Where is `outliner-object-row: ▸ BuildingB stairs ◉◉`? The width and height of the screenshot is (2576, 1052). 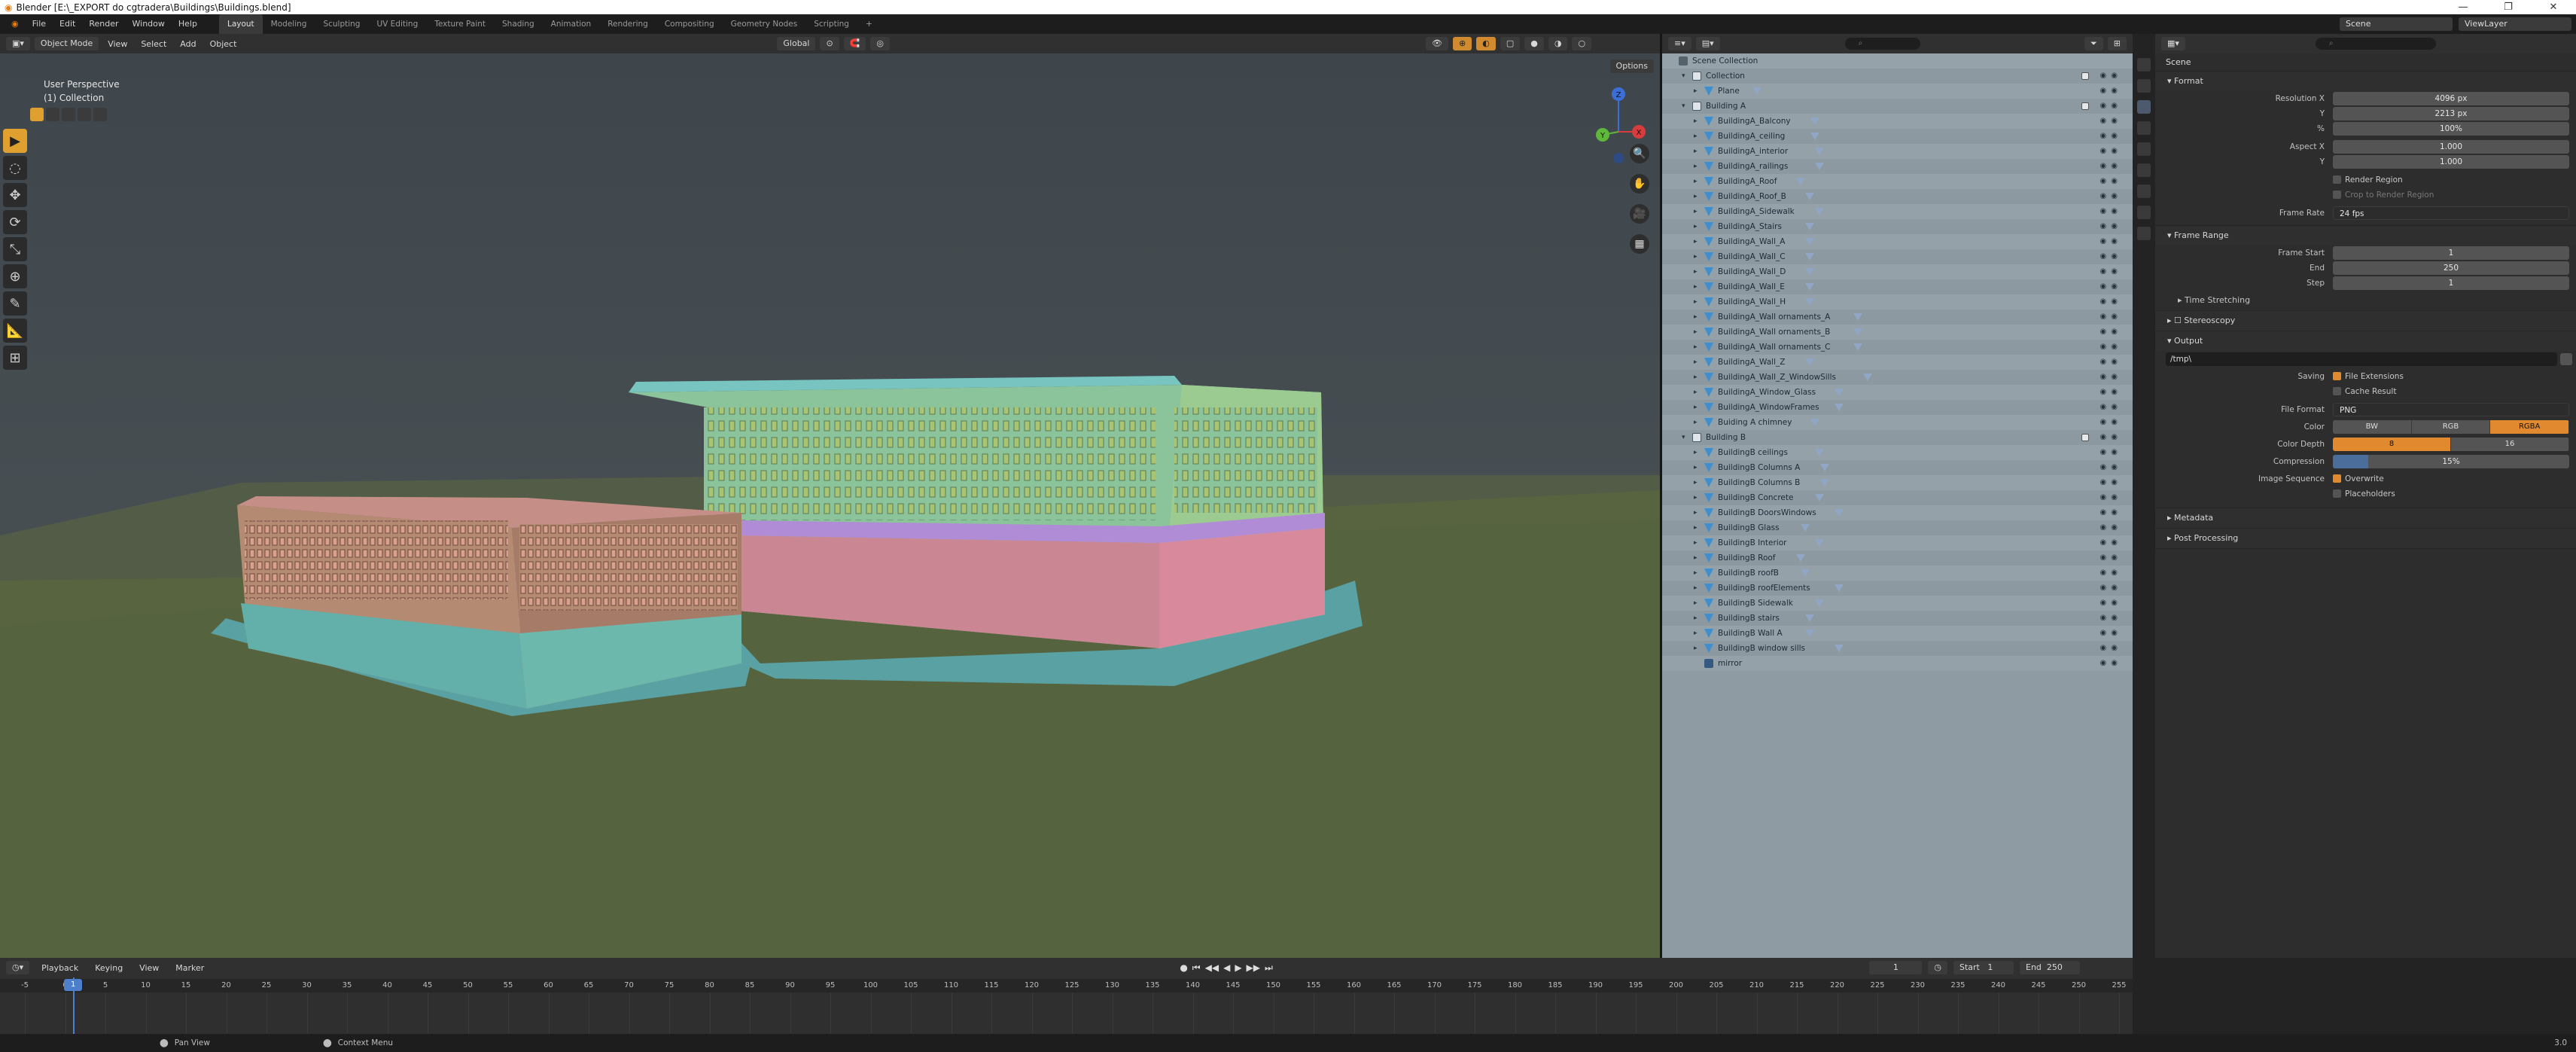 outliner-object-row: ▸ BuildingB stairs ◉◉ is located at coordinates (1898, 618).